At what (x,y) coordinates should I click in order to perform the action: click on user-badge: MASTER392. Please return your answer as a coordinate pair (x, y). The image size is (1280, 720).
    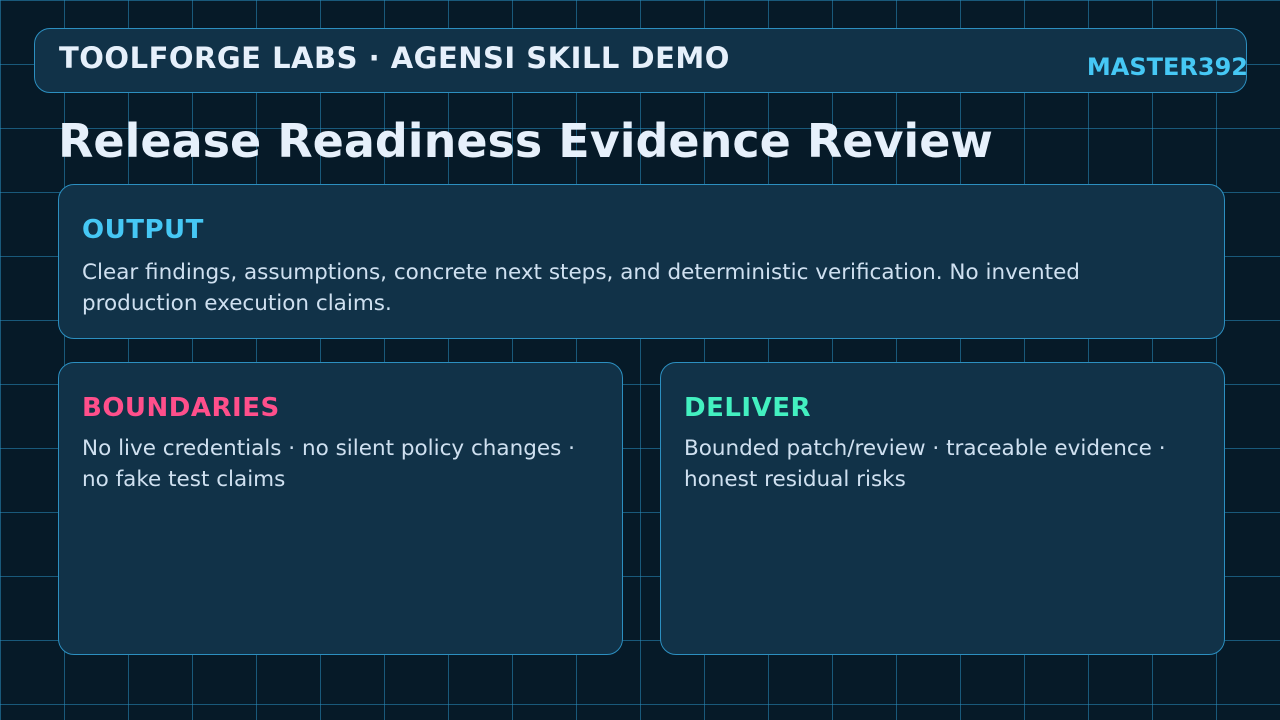
    Looking at the image, I should click on (1167, 67).